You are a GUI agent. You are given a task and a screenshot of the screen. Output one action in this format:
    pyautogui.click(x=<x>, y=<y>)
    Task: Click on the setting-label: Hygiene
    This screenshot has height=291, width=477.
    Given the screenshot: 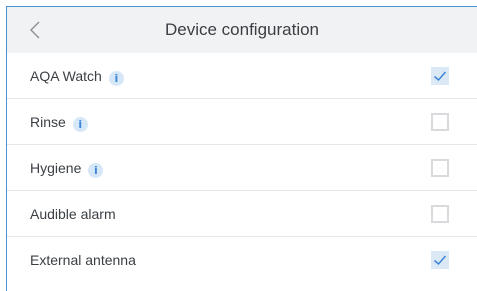 What is the action you would take?
    pyautogui.click(x=56, y=168)
    